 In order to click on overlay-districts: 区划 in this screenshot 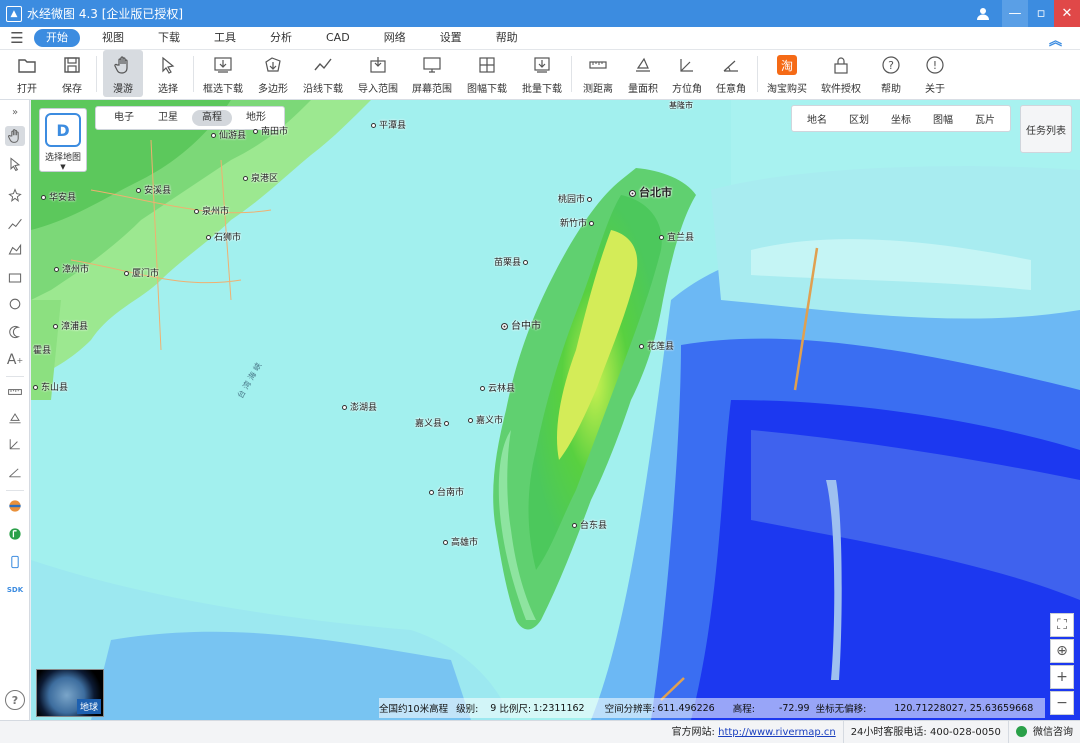, I will do `click(859, 118)`.